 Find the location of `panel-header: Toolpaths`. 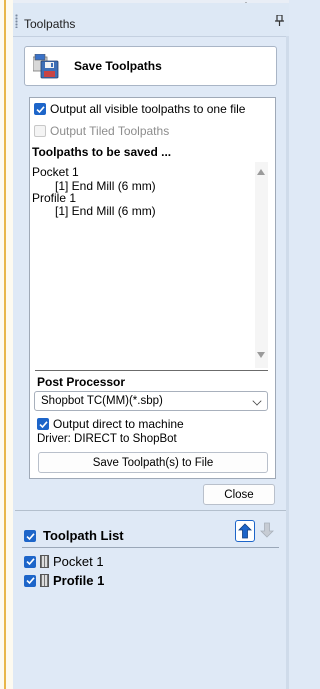

panel-header: Toolpaths is located at coordinates (151, 20).